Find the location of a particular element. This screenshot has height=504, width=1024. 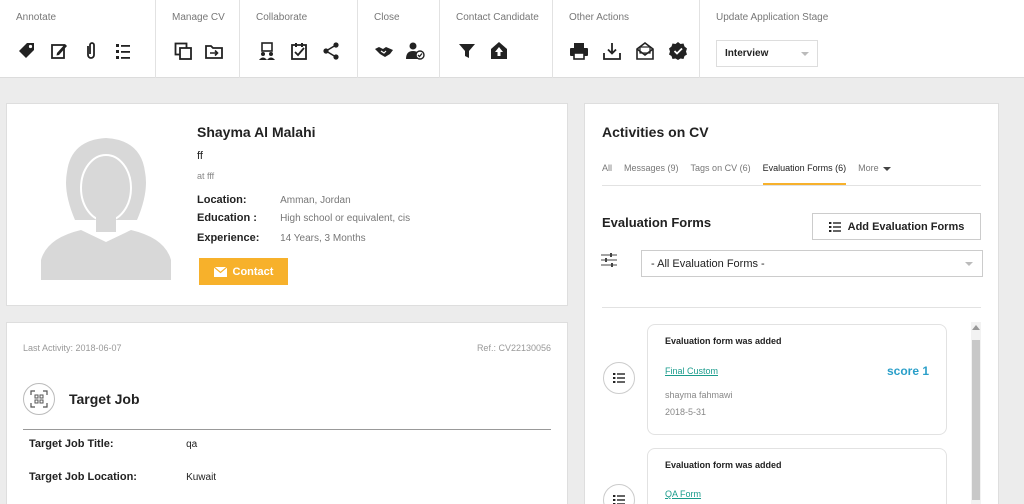

toolbar-group-close: Close is located at coordinates (399, 39).